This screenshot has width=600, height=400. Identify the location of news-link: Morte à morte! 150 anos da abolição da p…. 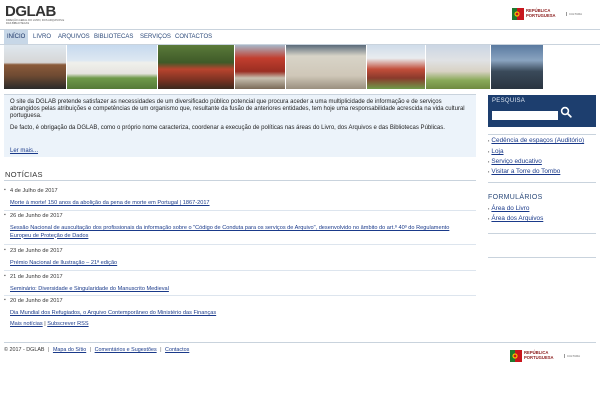
(240, 204).